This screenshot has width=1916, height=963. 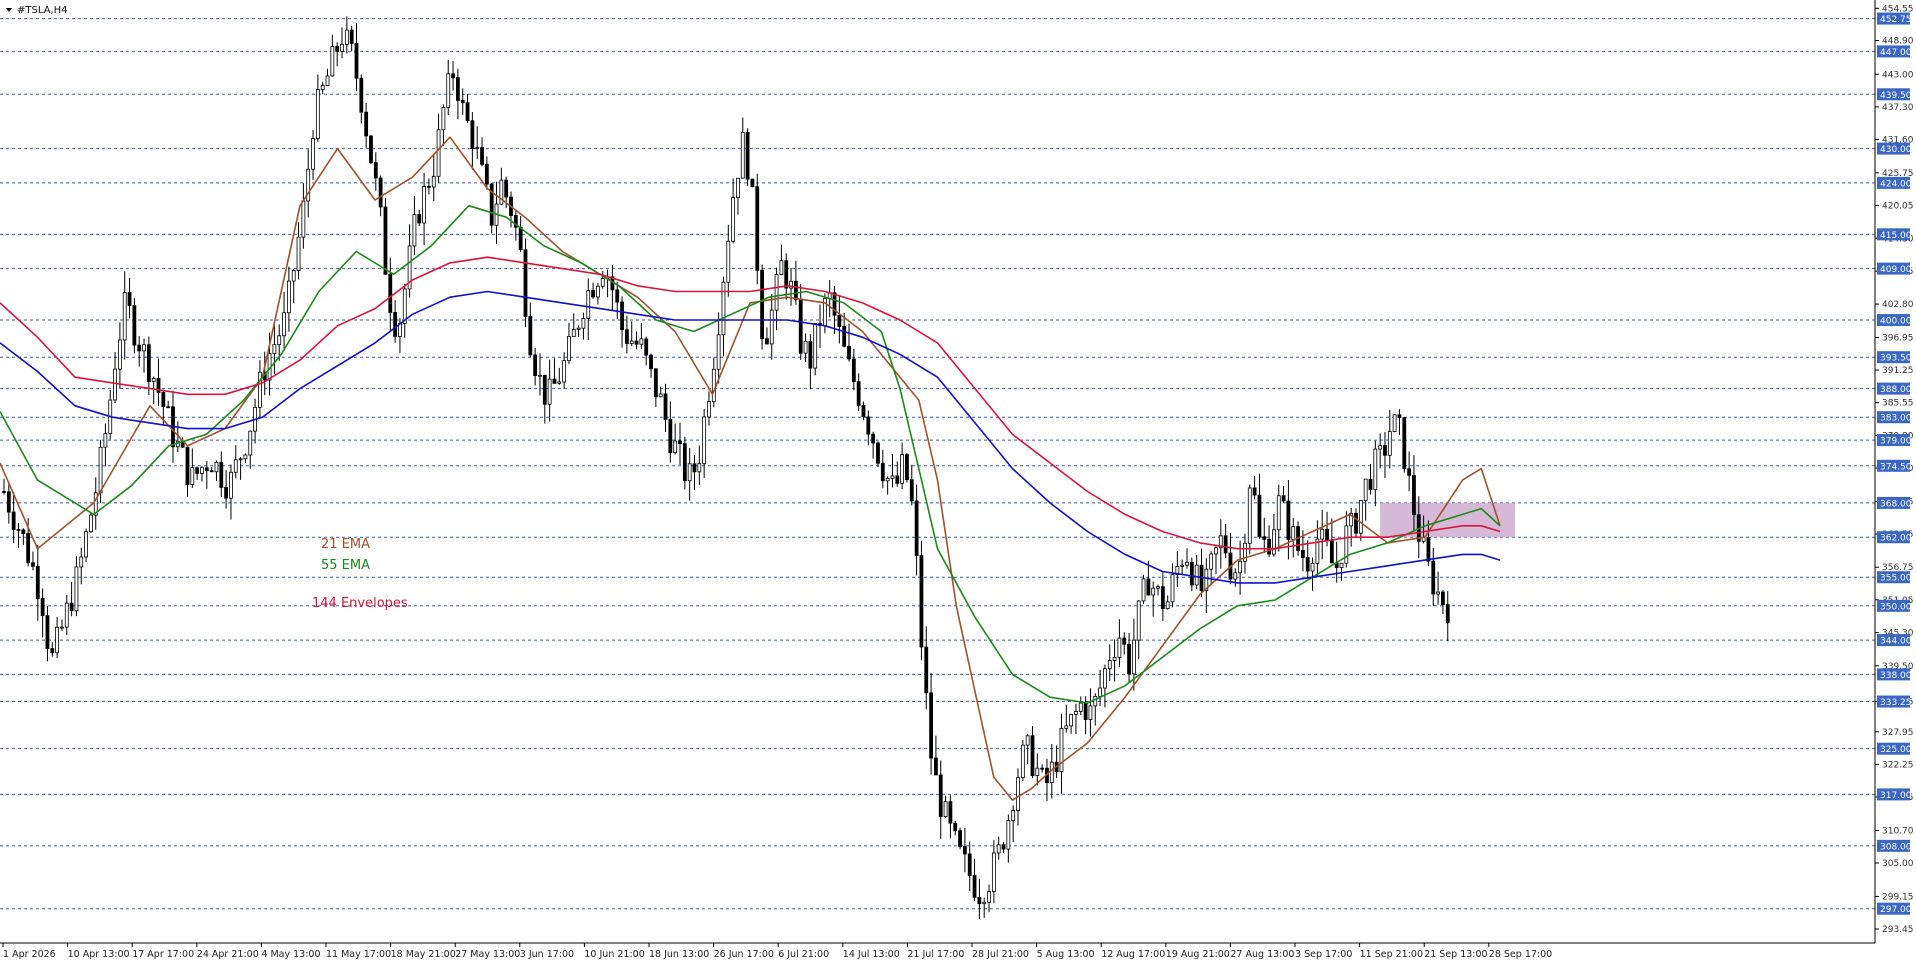 I want to click on price-tick-label: 396.95, so click(x=1898, y=338).